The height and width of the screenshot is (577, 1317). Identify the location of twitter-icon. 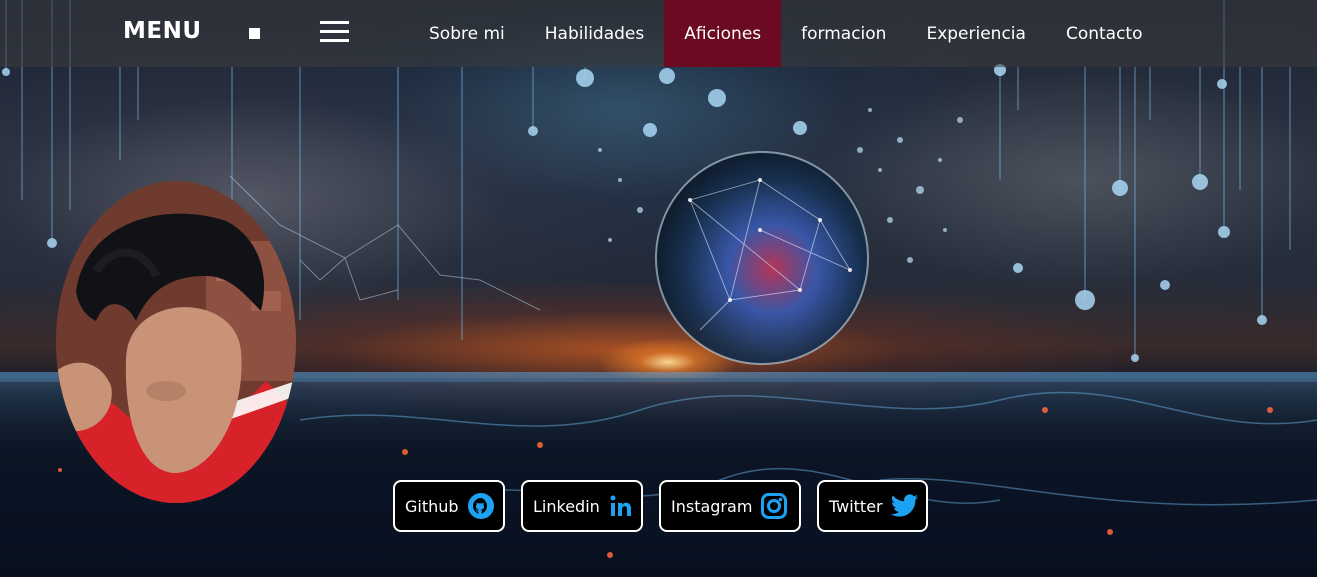
(904, 506).